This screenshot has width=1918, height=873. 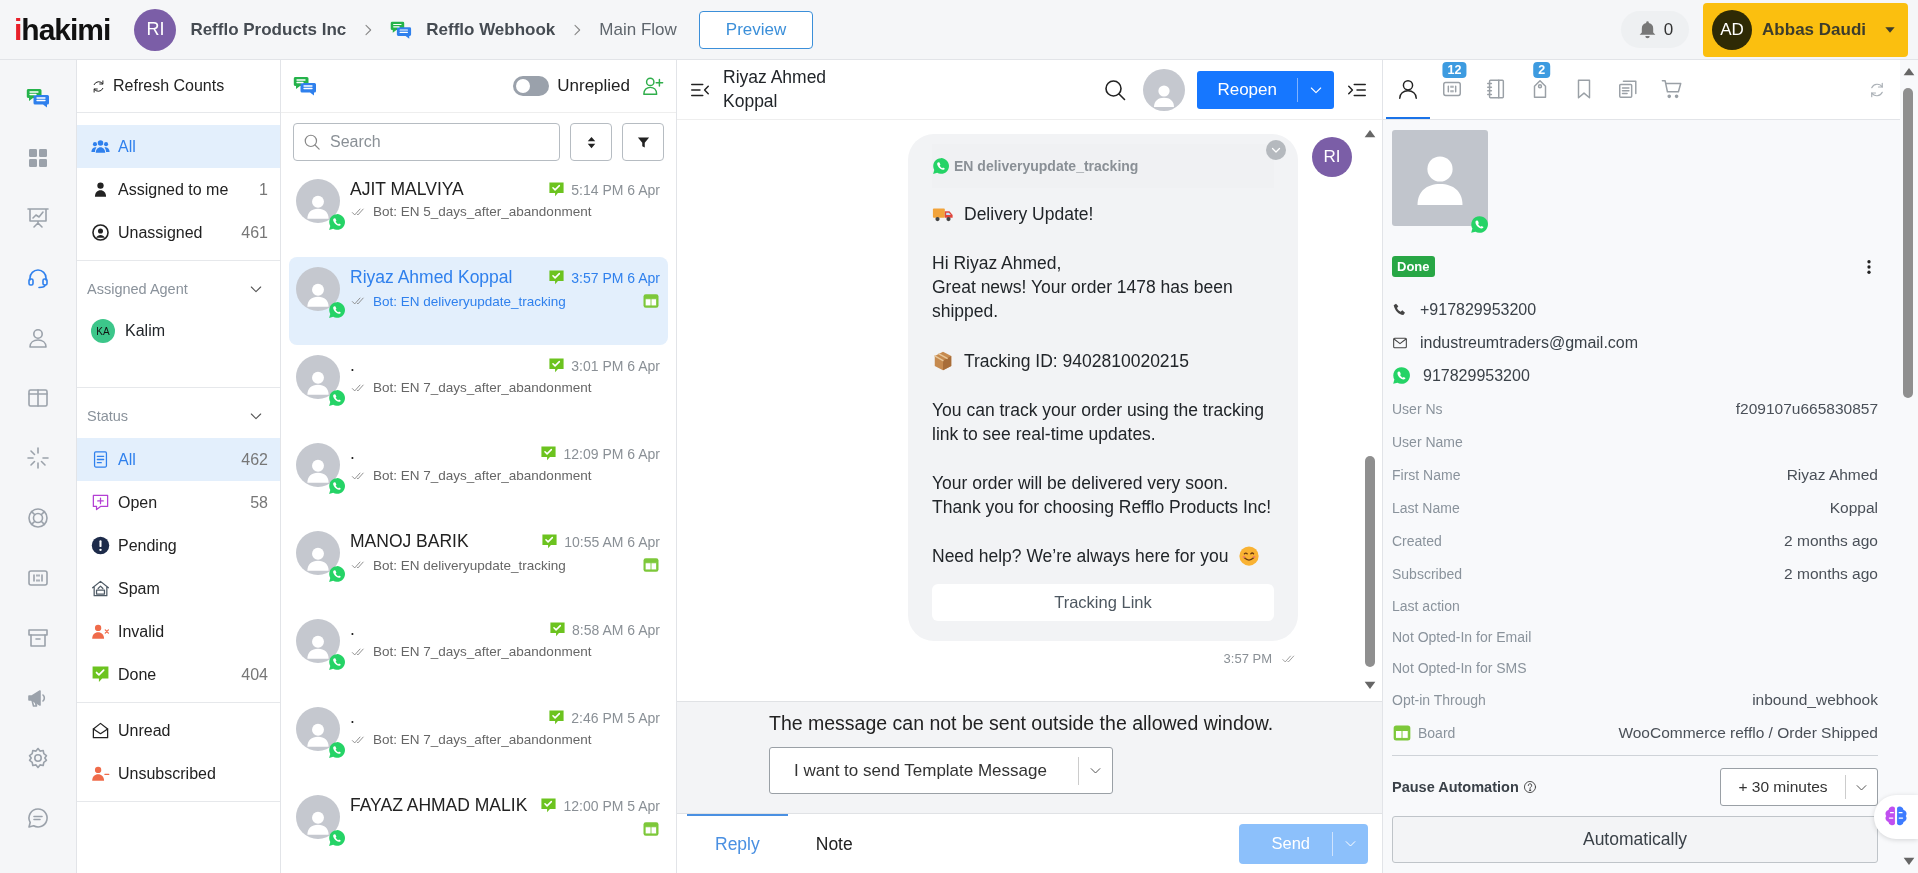 I want to click on assistant-button, so click(x=1896, y=817).